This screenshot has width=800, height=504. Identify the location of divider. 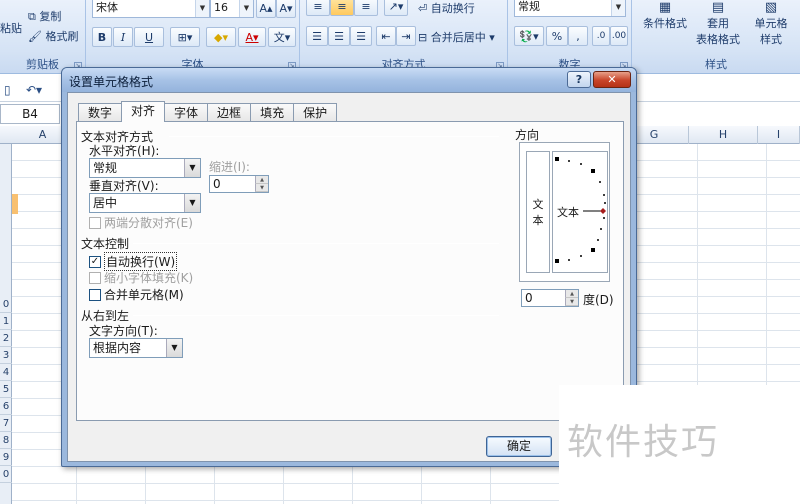
(316, 243).